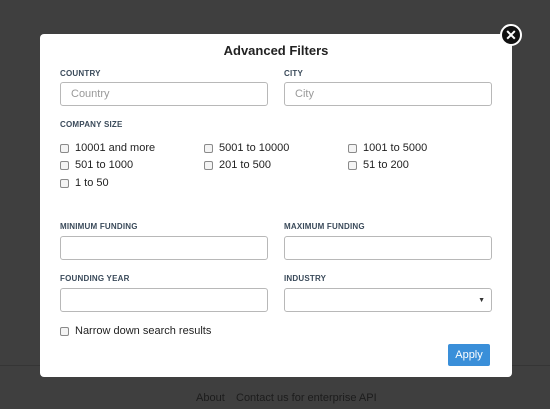 The image size is (550, 409). What do you see at coordinates (306, 398) in the screenshot?
I see `enterprise-api-link: Contact us for enterprise API` at bounding box center [306, 398].